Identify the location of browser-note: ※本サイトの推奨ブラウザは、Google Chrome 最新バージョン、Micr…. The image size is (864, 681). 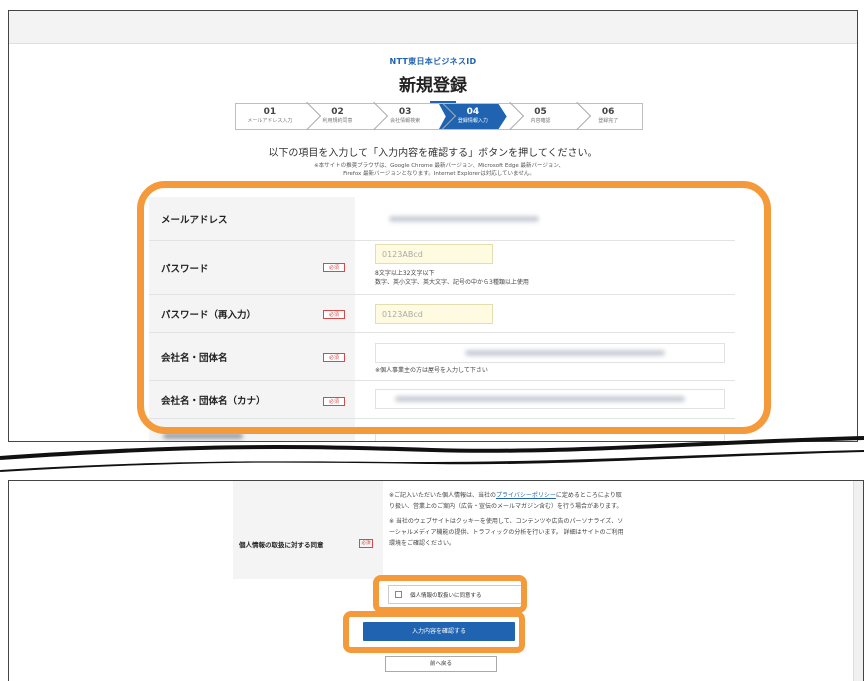
(439, 170).